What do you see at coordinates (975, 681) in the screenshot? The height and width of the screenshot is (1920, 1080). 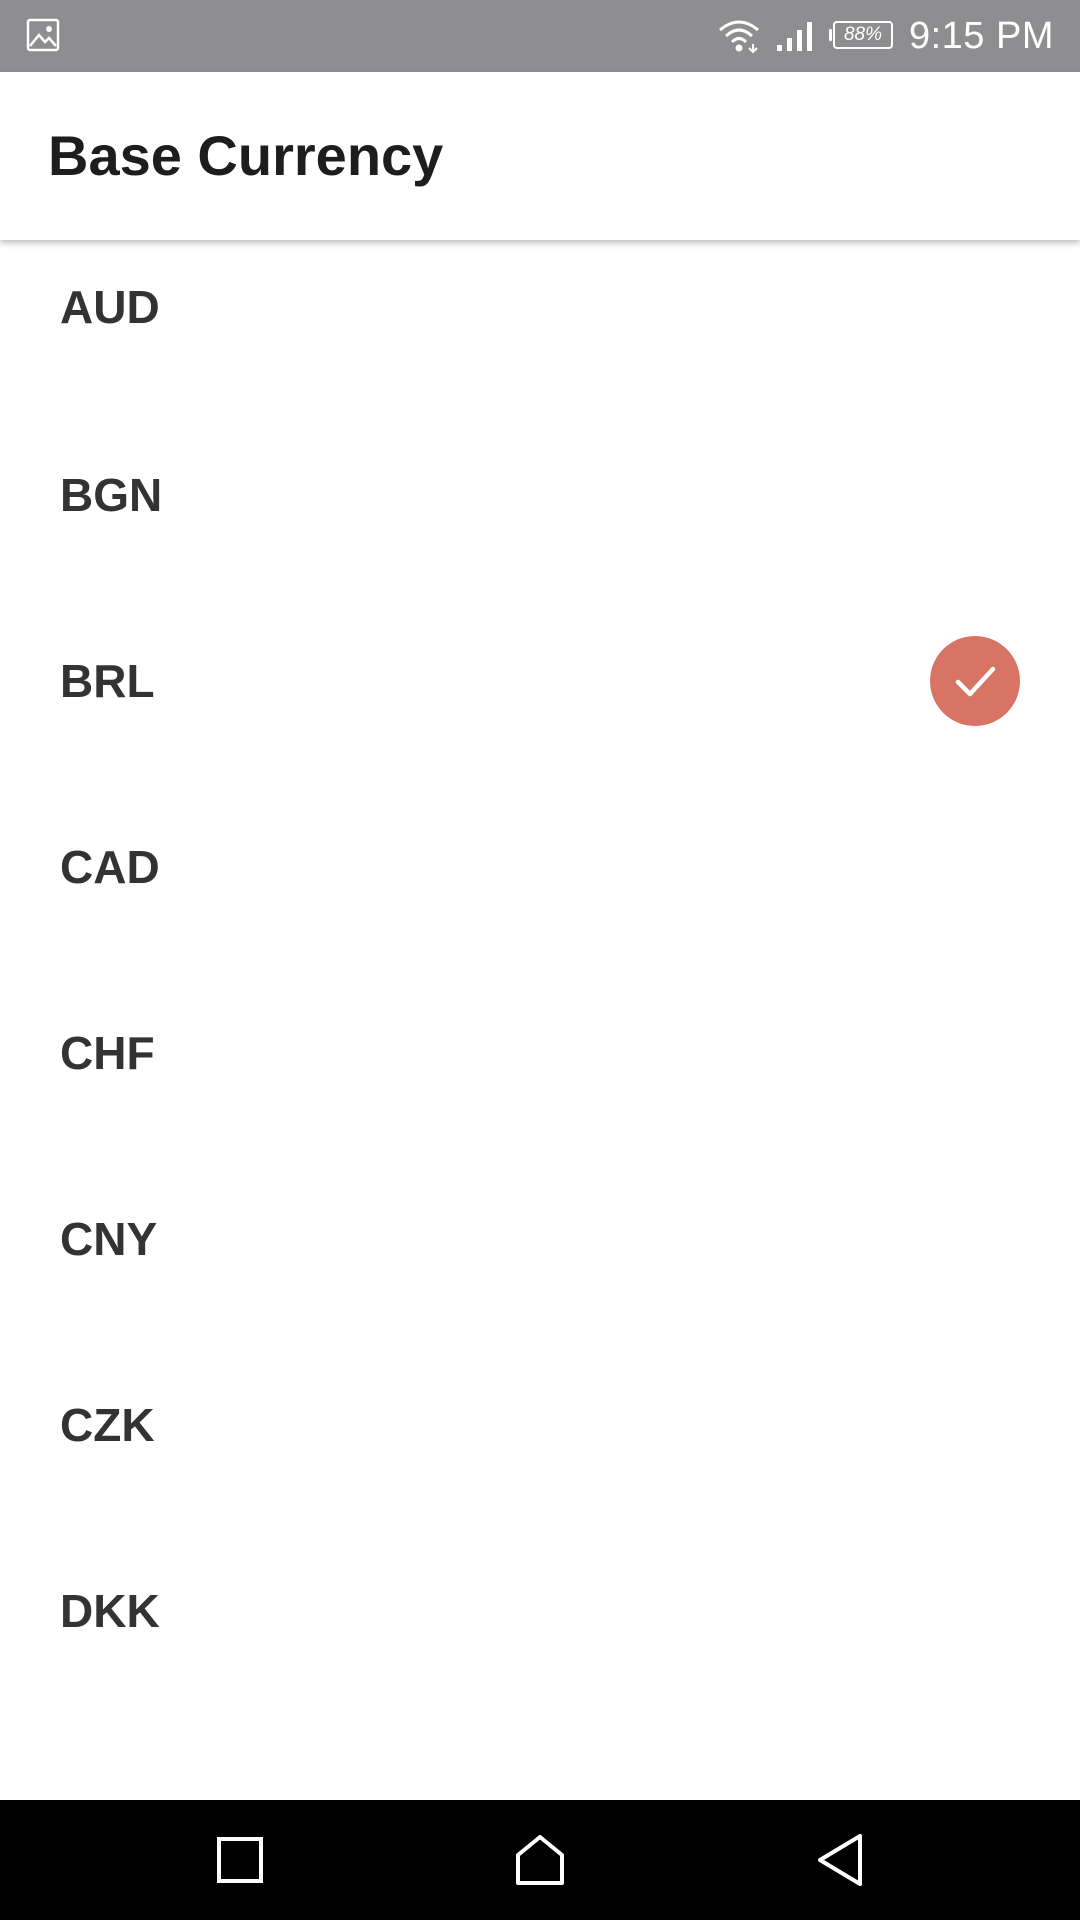 I see `selected-check-icon` at bounding box center [975, 681].